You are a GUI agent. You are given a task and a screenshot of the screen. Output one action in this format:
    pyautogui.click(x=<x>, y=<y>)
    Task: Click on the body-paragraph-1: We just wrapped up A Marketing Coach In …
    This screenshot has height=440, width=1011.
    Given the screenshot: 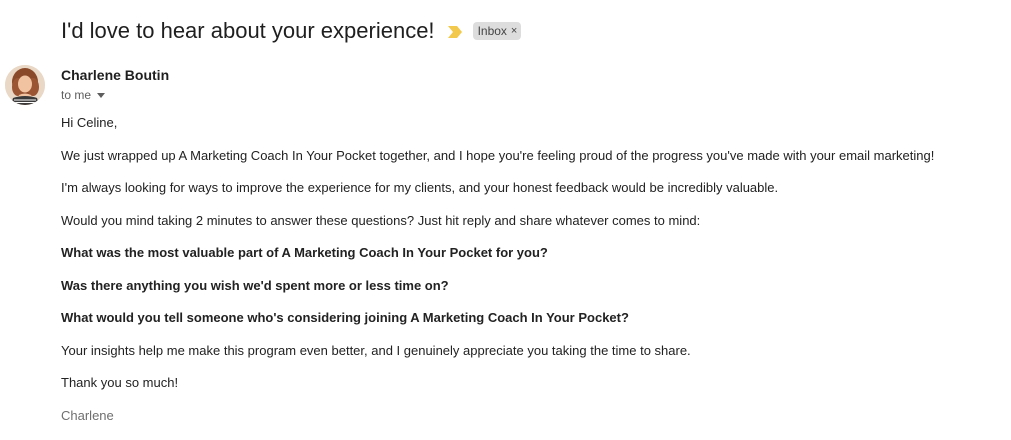 What is the action you would take?
    pyautogui.click(x=498, y=155)
    